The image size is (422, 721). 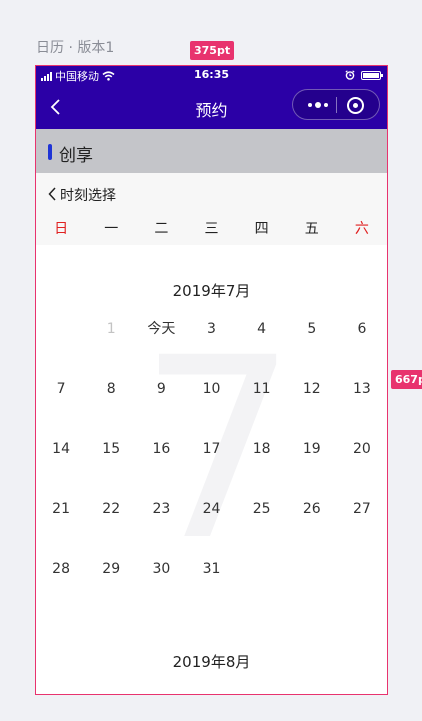 I want to click on section-accent-bar, so click(x=50, y=152).